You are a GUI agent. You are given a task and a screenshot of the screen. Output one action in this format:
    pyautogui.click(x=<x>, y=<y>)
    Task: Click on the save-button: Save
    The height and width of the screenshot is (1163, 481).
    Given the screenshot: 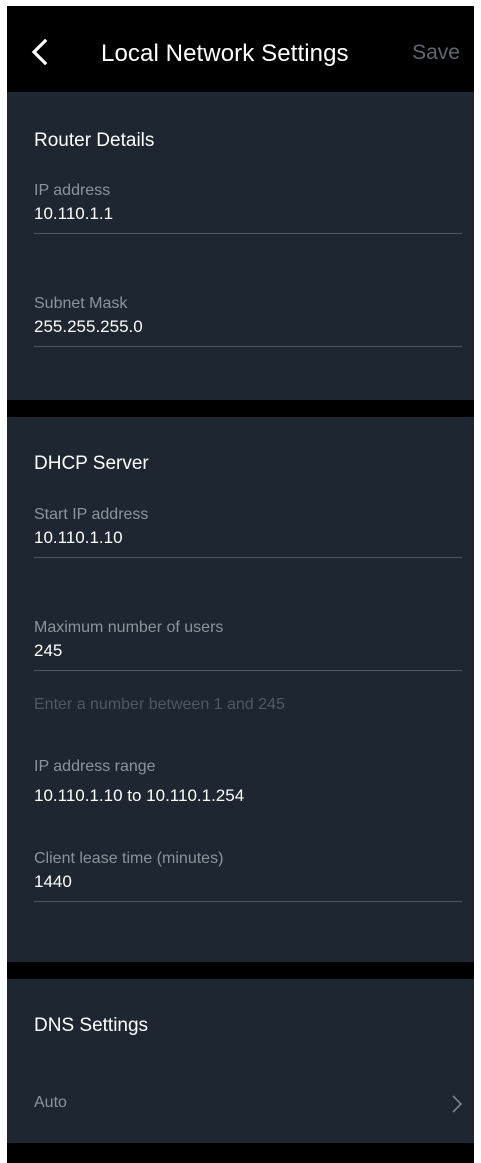 What is the action you would take?
    pyautogui.click(x=436, y=53)
    